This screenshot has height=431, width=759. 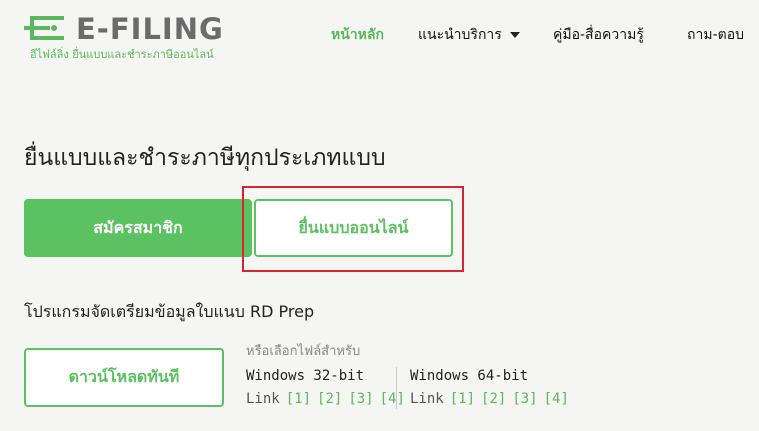 I want to click on win32-links: Link [1] [2] [3] [4], so click(x=325, y=399).